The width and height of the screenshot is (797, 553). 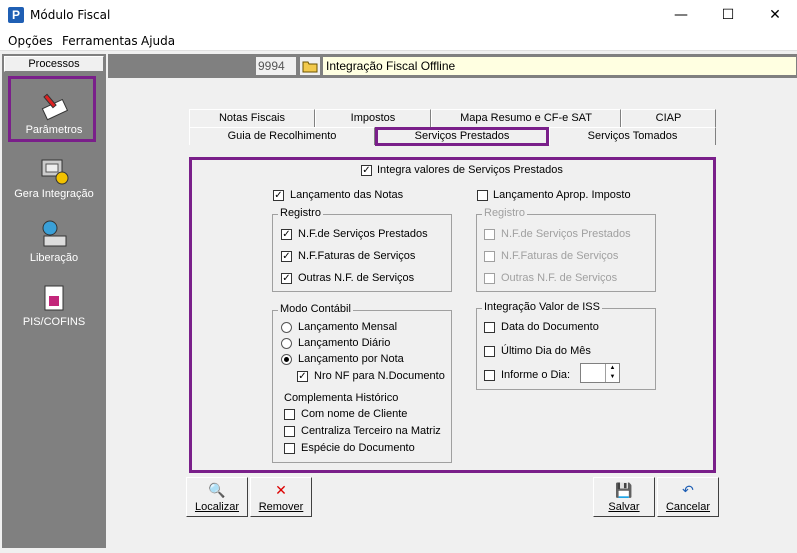 What do you see at coordinates (462, 136) in the screenshot?
I see `selected-tab-highlight` at bounding box center [462, 136].